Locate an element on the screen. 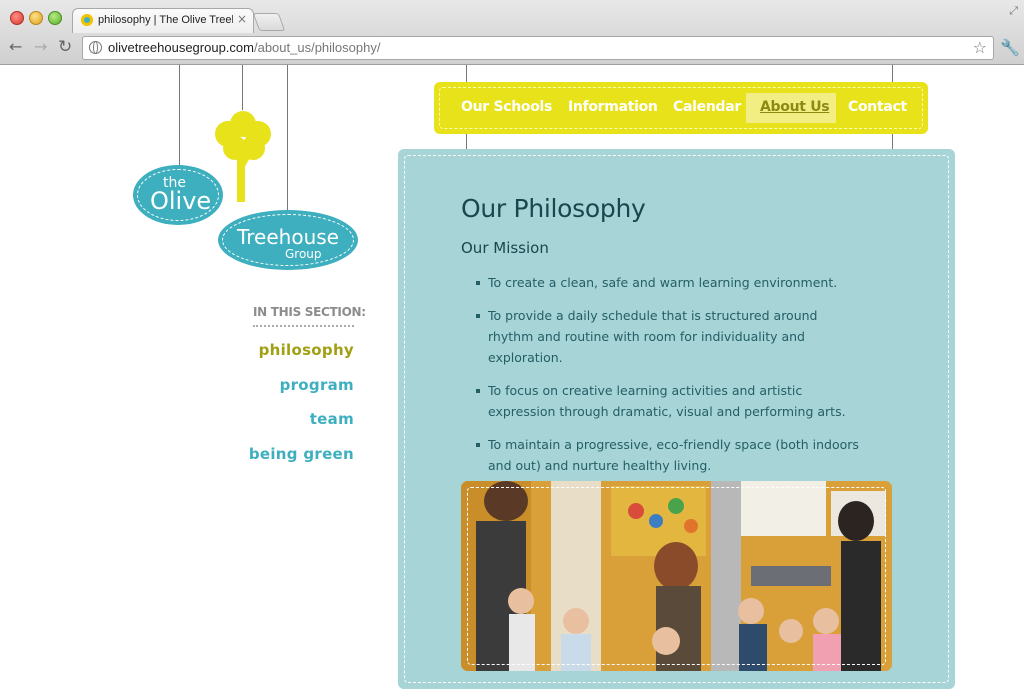  reload-button: ↻ is located at coordinates (65, 47).